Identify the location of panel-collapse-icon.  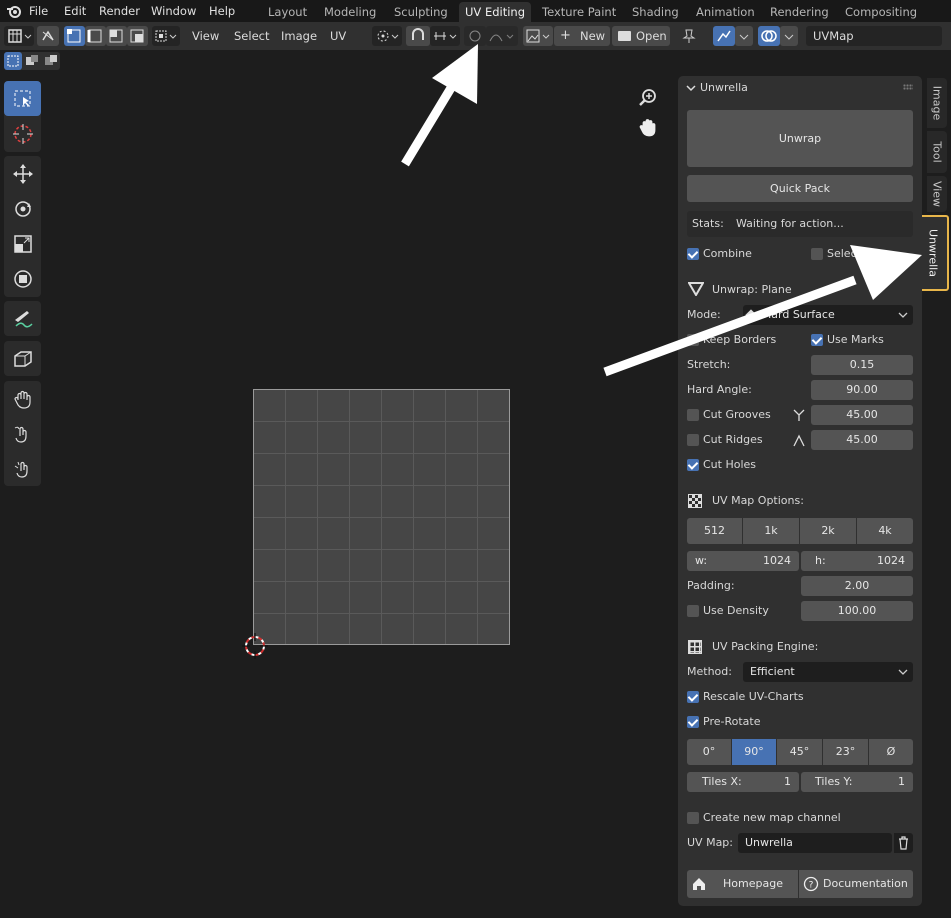
(691, 88).